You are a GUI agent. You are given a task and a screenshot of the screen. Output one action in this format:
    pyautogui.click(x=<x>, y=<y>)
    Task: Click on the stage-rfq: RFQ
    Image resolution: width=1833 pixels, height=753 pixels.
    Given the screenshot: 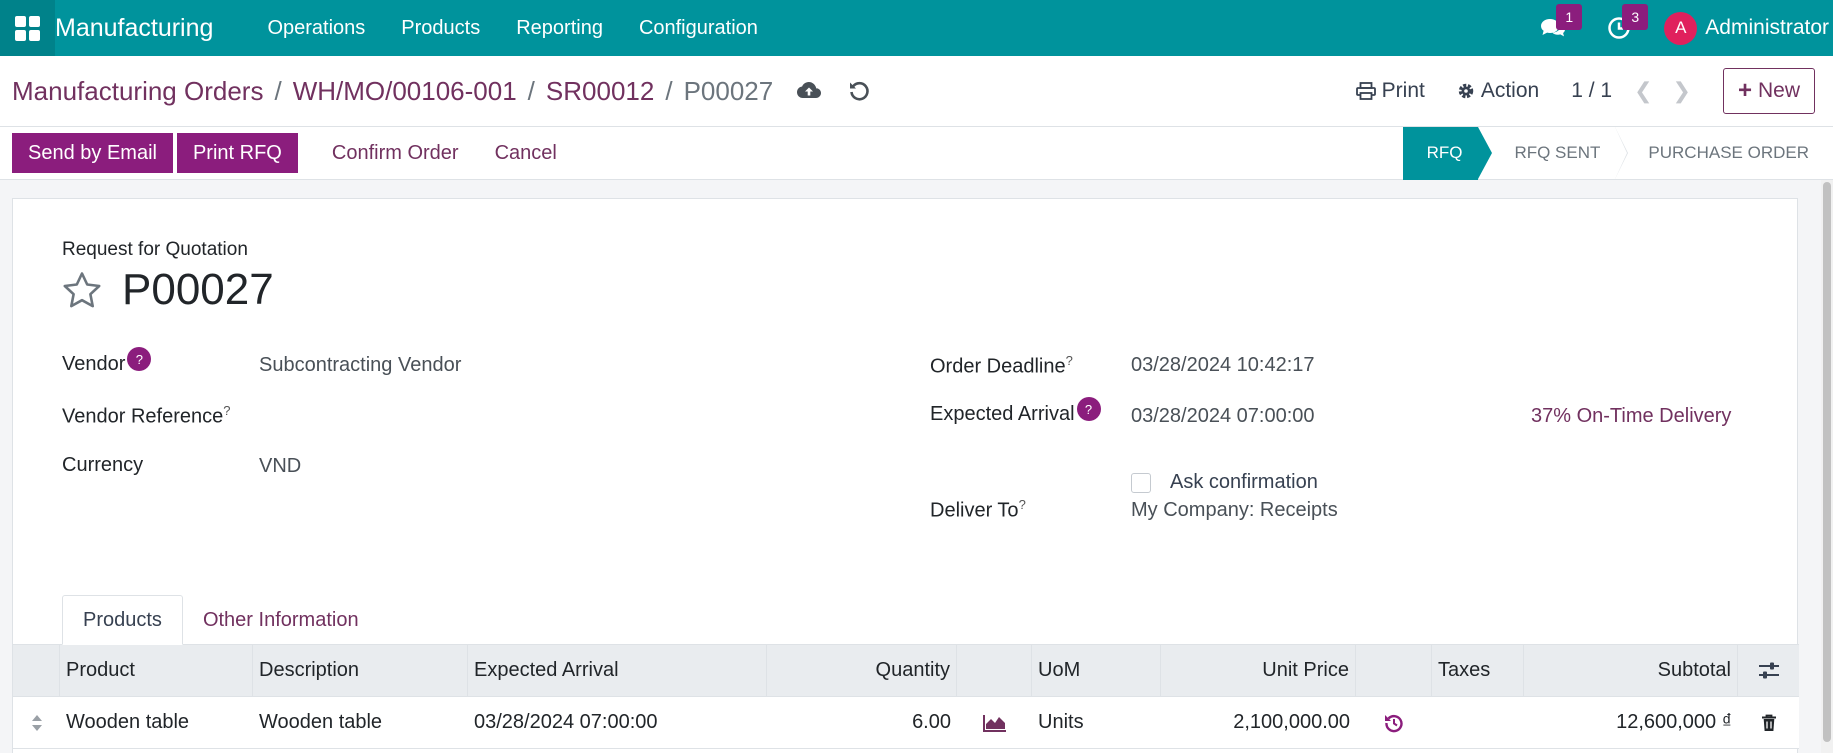 What is the action you would take?
    pyautogui.click(x=1447, y=153)
    